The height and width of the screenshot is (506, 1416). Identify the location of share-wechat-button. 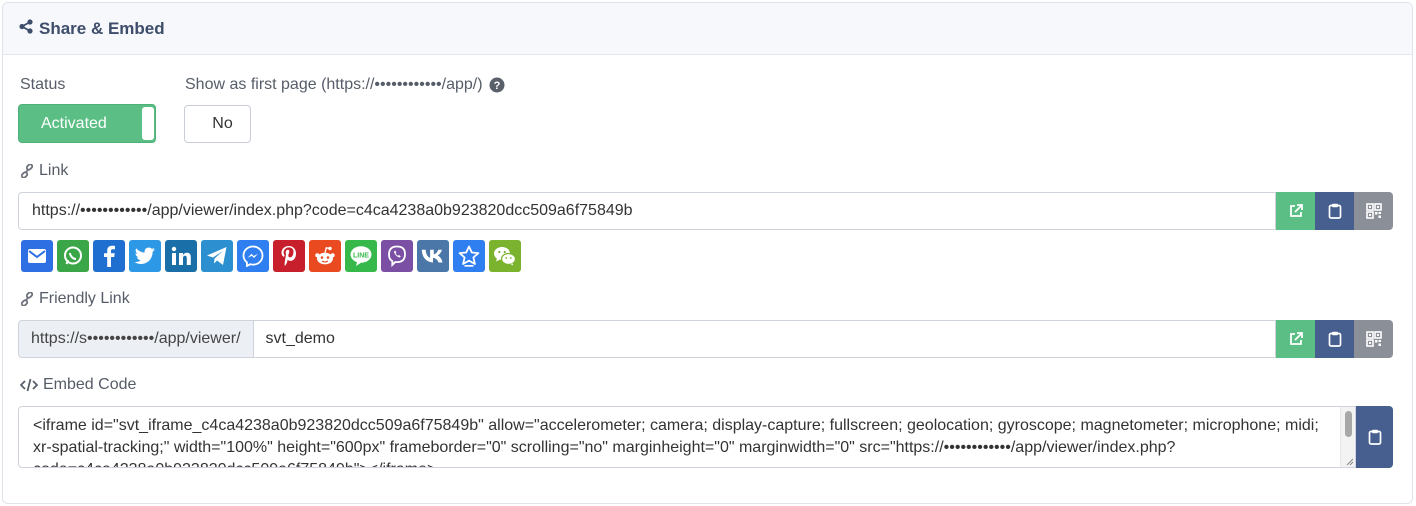
(505, 256).